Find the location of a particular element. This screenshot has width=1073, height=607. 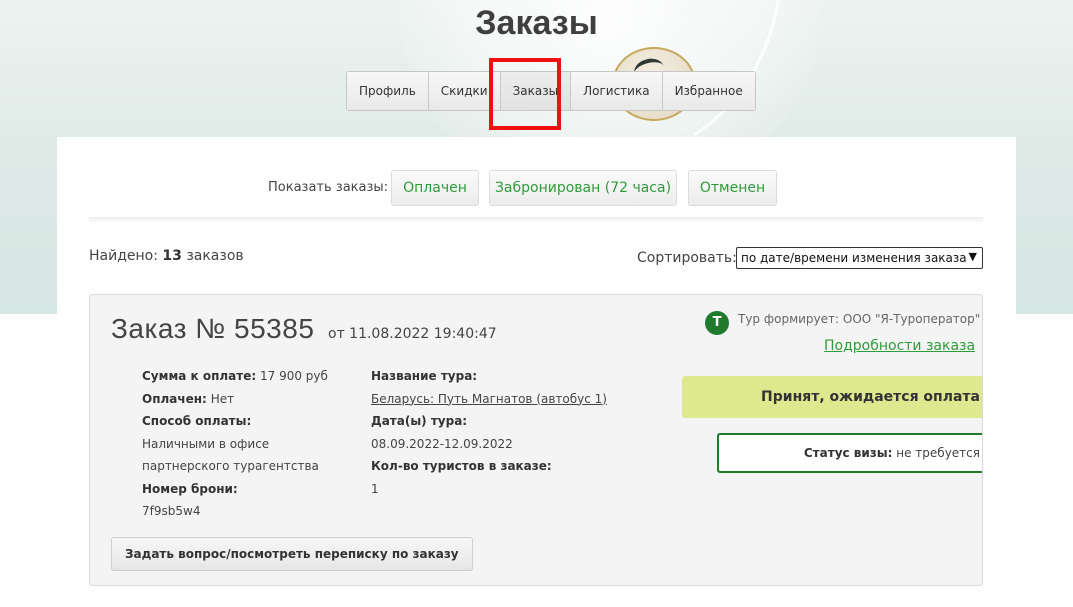

filters-label: Показать заказы: is located at coordinates (328, 187).